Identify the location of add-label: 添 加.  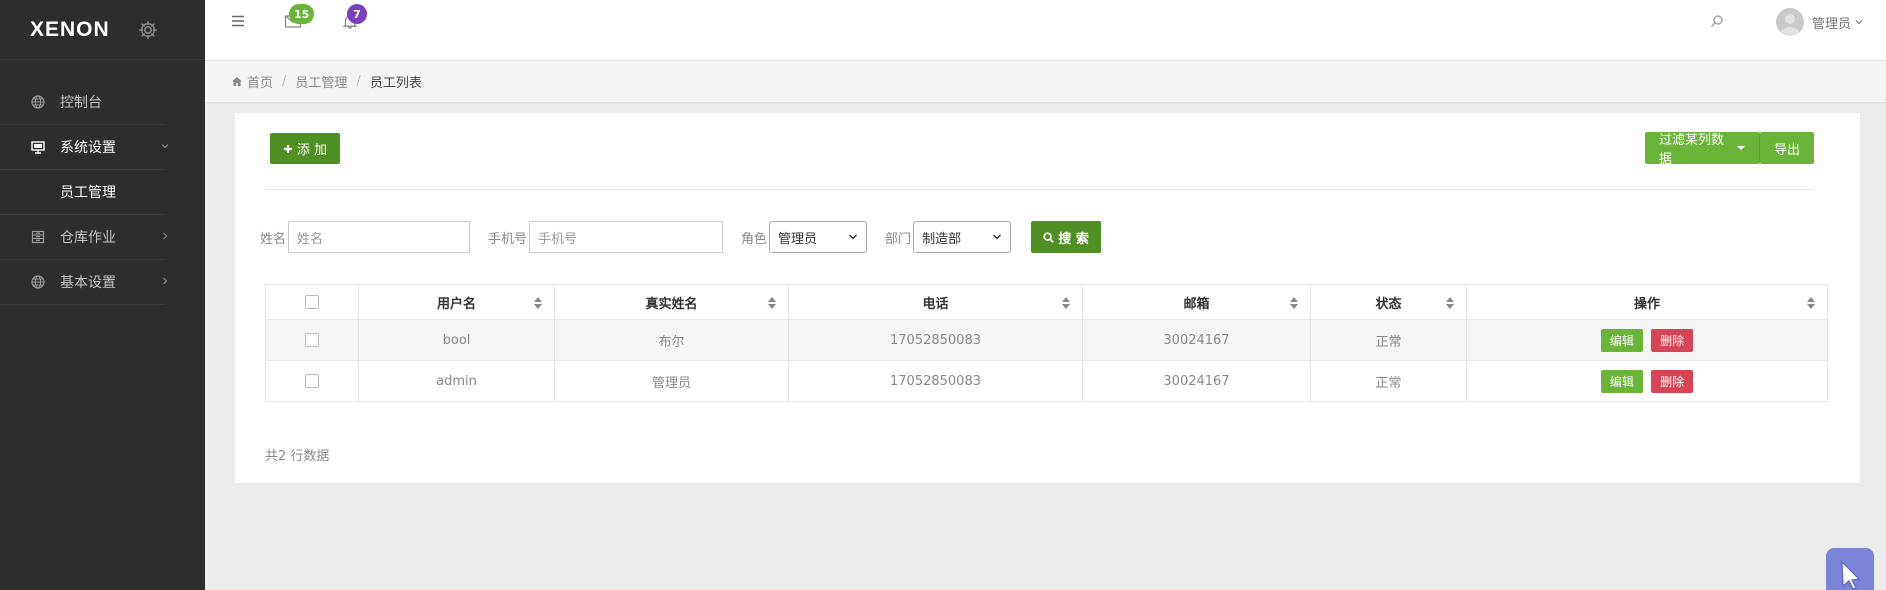
(312, 150).